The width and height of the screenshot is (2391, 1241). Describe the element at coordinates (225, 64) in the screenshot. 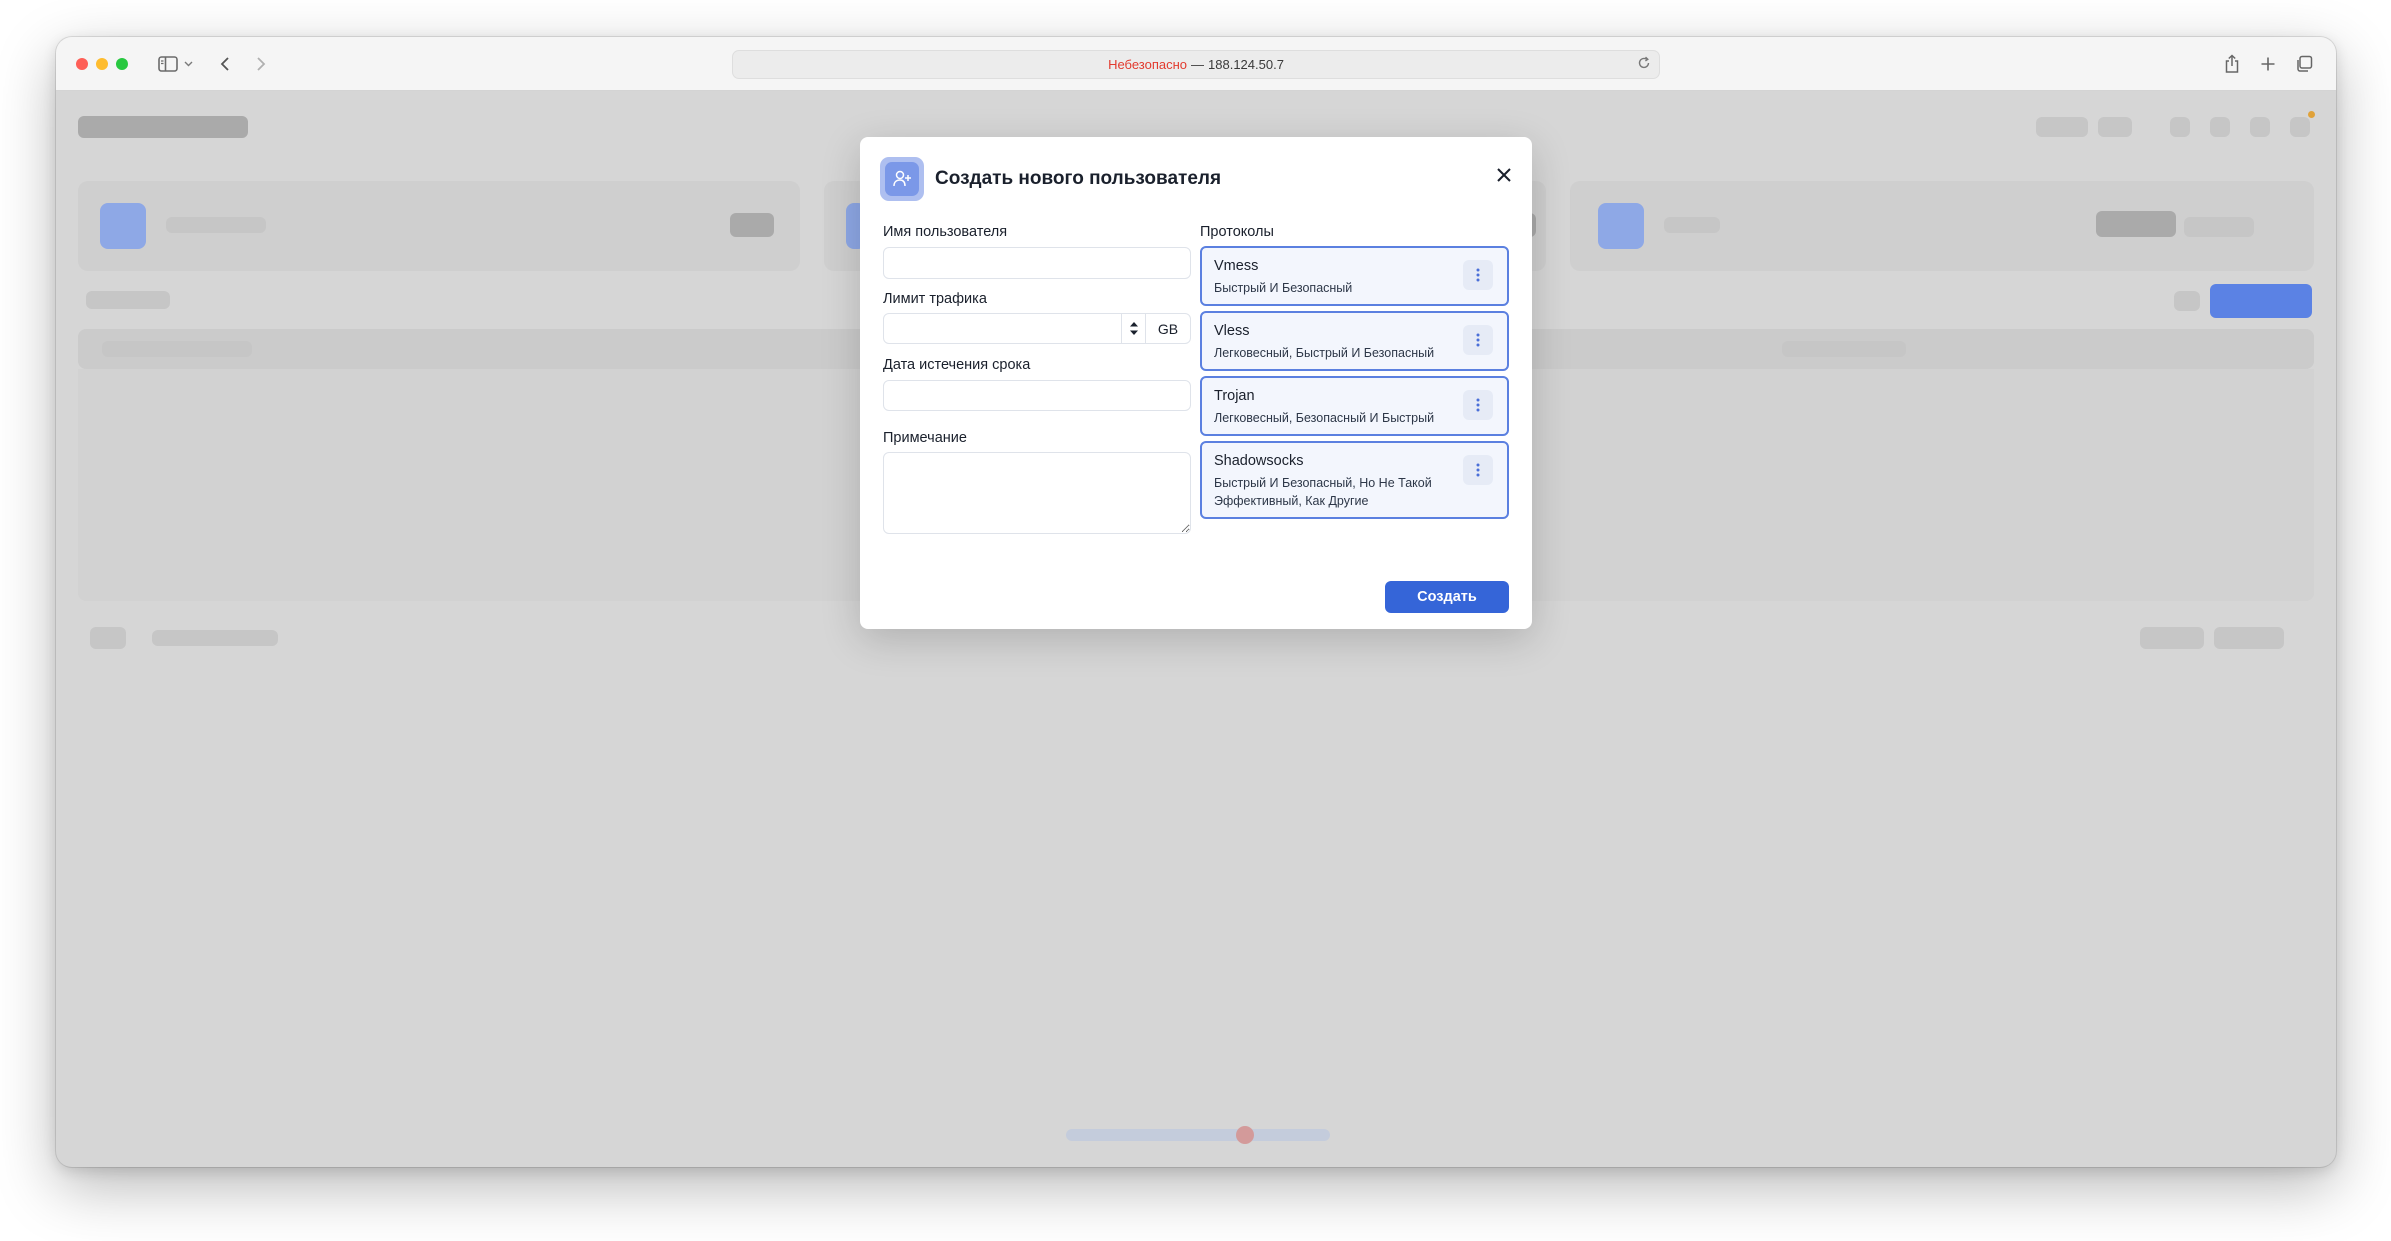

I see `back-arrow-icon` at that location.